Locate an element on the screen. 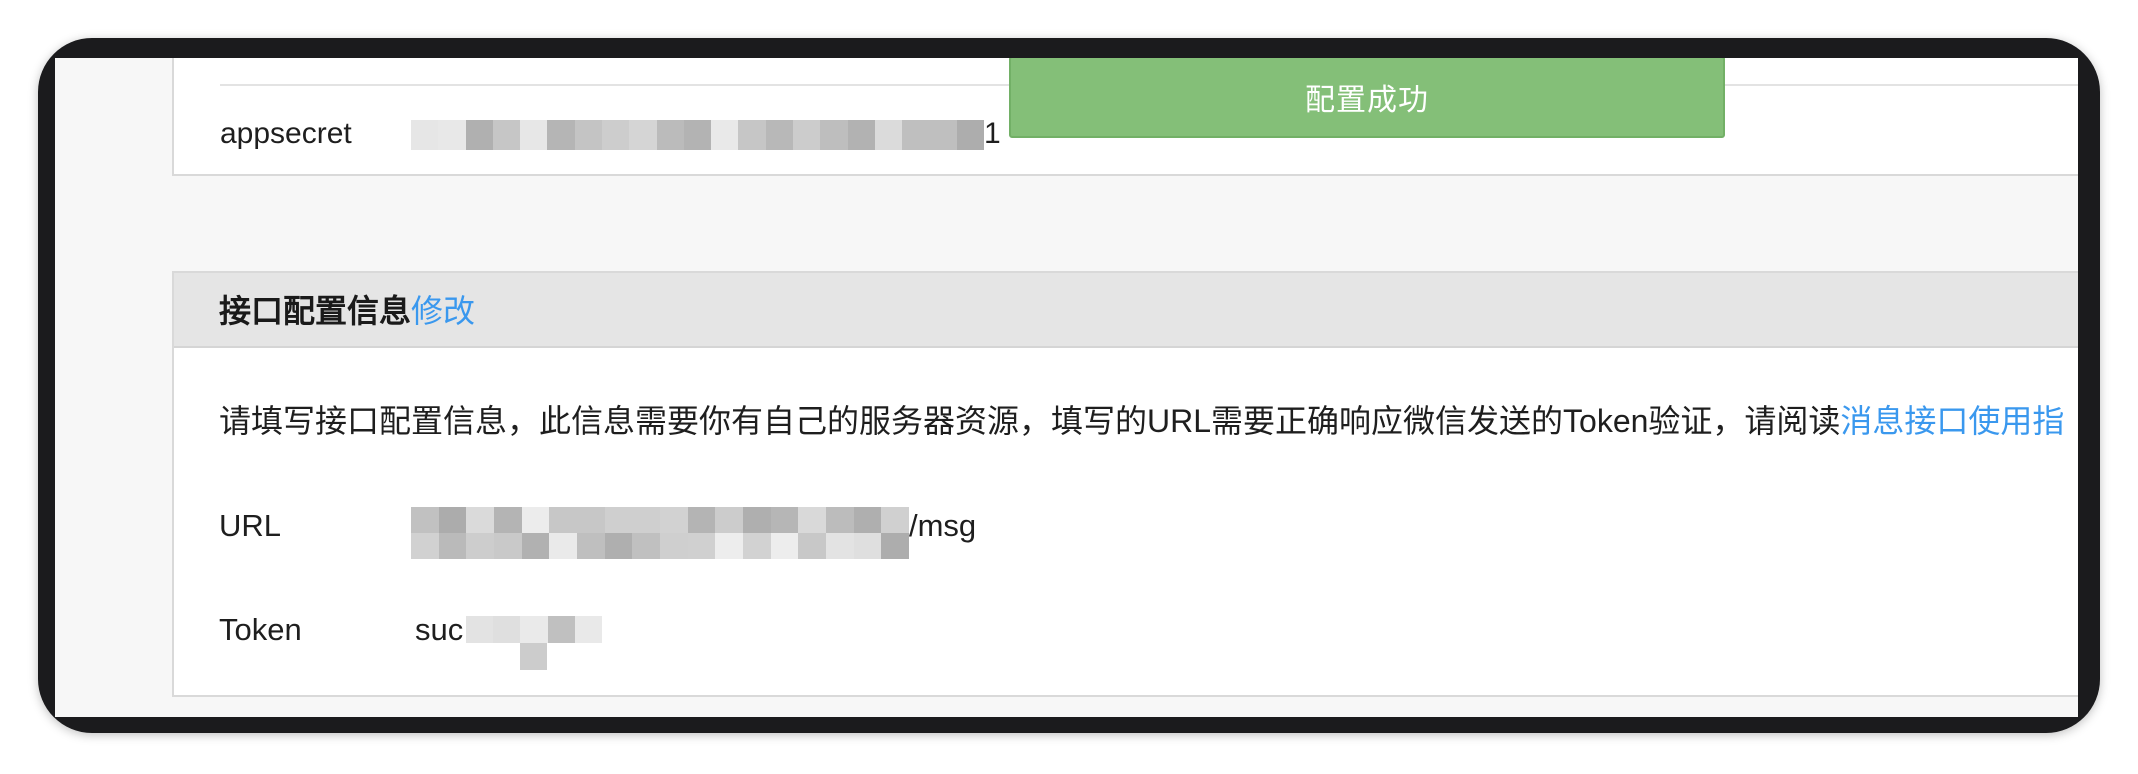  toast-message: 配置成功 is located at coordinates (1367, 100).